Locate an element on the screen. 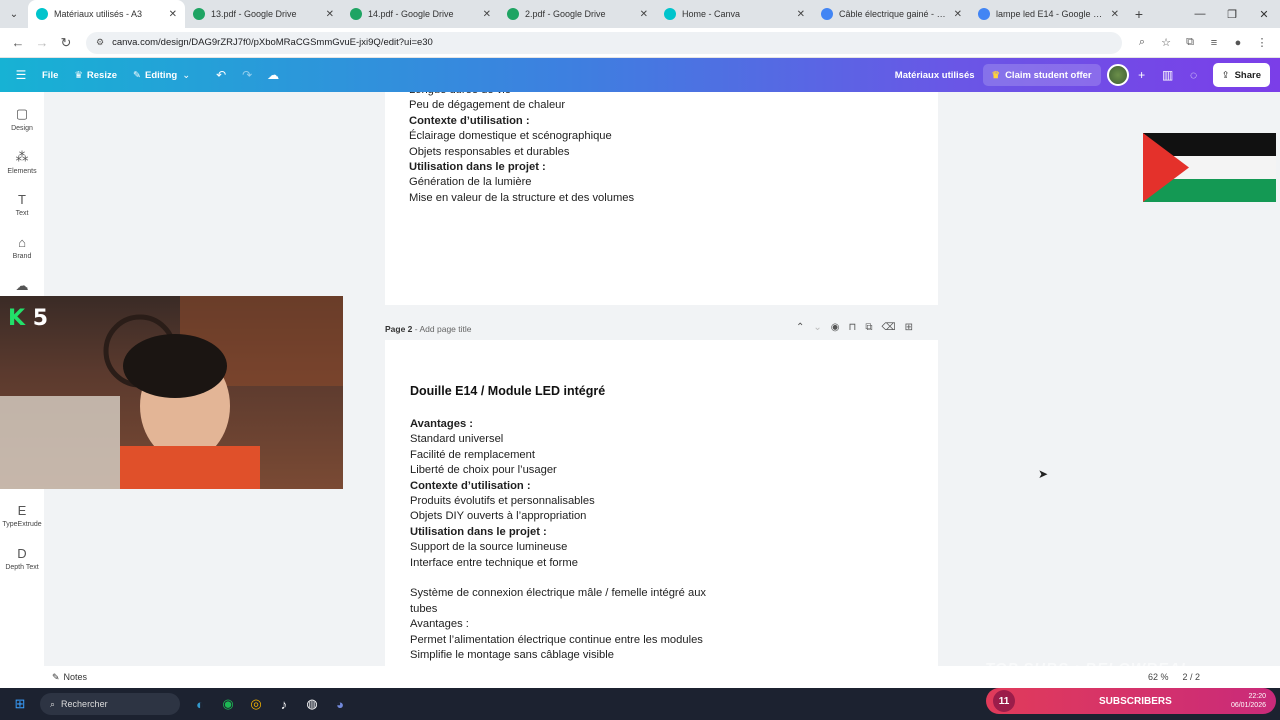  doc-text-line: Avantages : is located at coordinates (439, 624).